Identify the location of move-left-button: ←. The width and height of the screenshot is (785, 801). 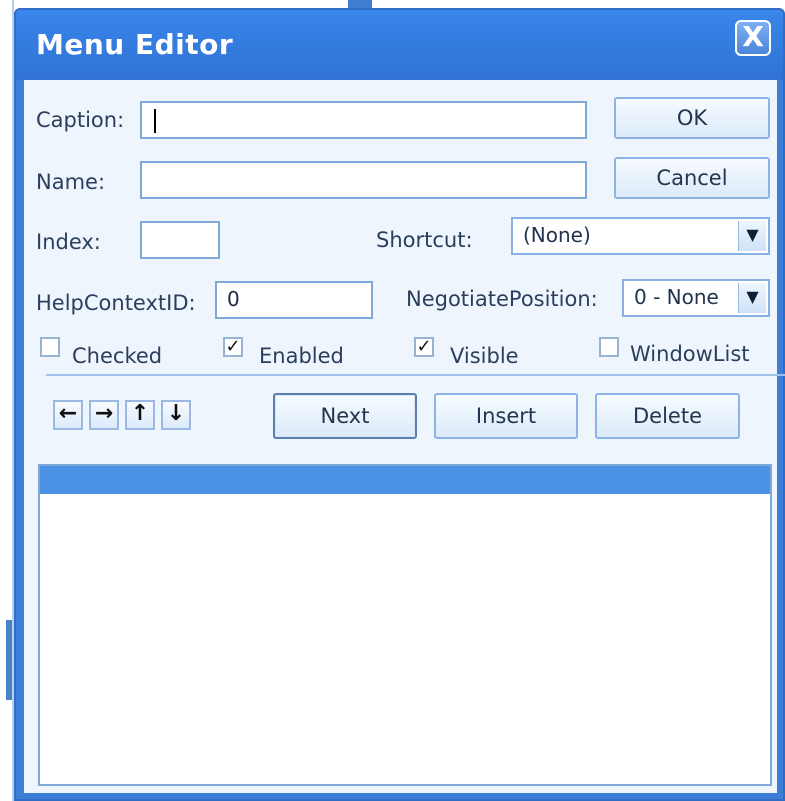
(68, 415).